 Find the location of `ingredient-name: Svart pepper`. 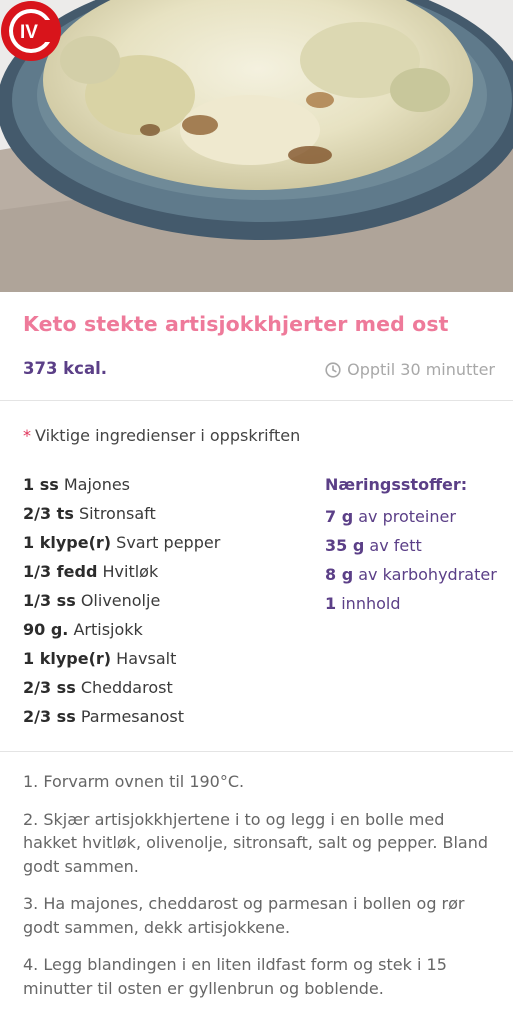

ingredient-name: Svart pepper is located at coordinates (168, 542).